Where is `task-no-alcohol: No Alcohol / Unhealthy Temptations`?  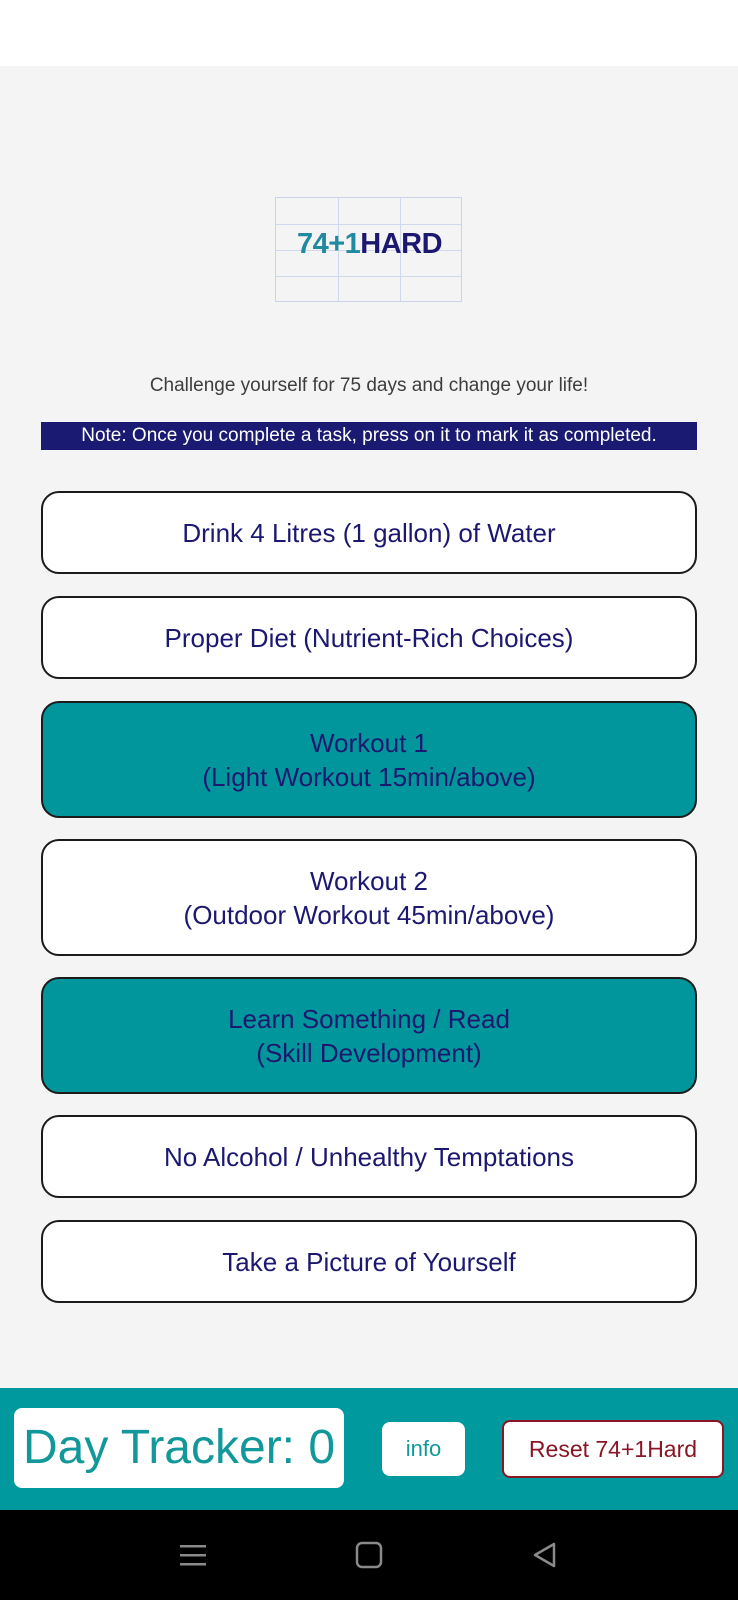
task-no-alcohol: No Alcohol / Unhealthy Temptations is located at coordinates (369, 1156).